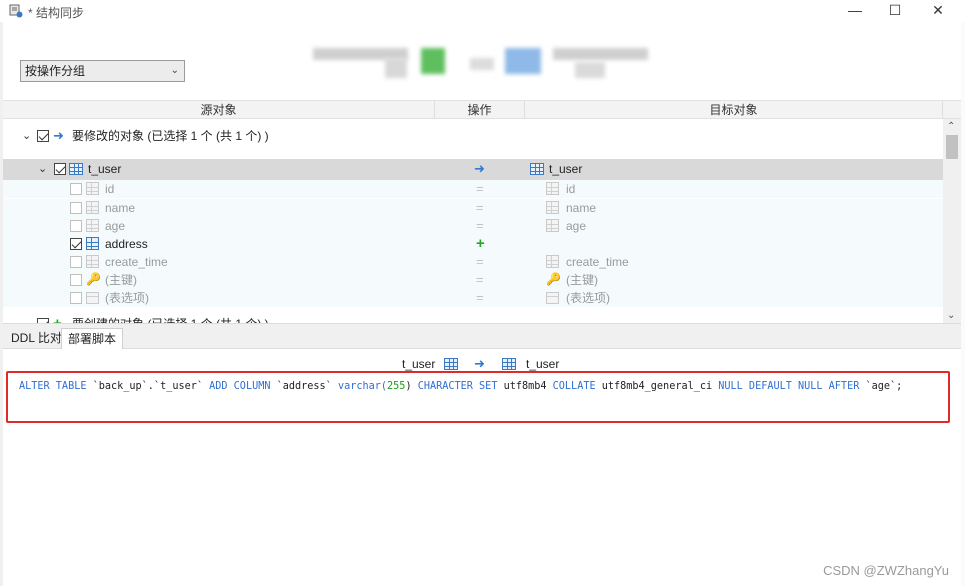 The height and width of the screenshot is (586, 965). Describe the element at coordinates (43, 136) in the screenshot. I see `group-modify-checkbox` at that location.